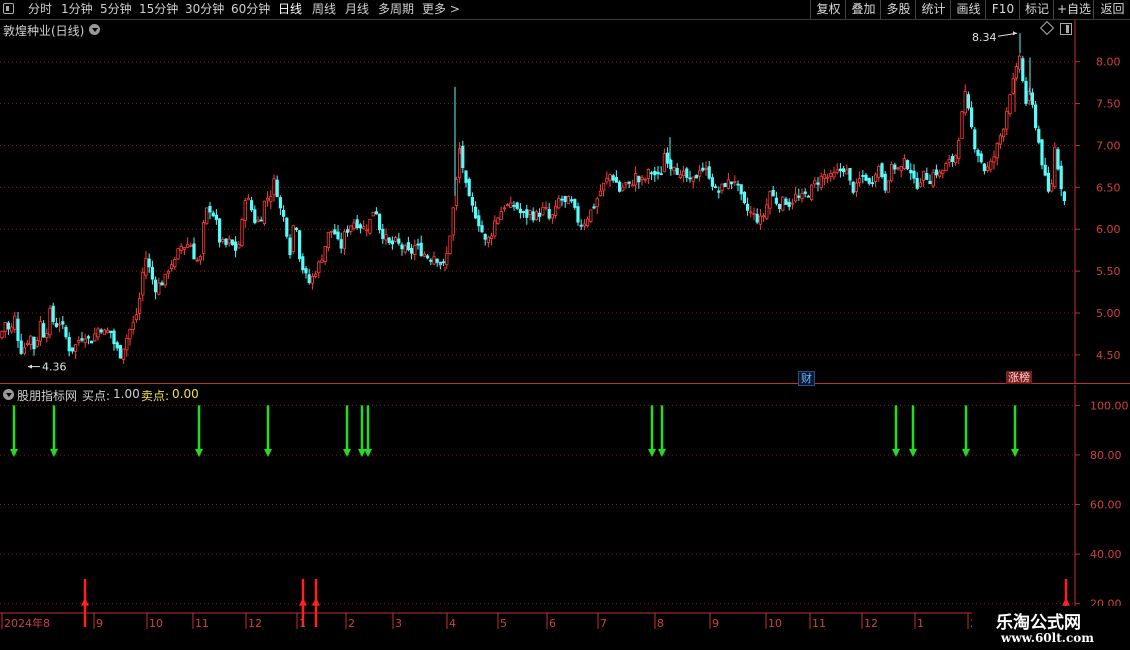  What do you see at coordinates (8, 8) in the screenshot?
I see `menu-icon` at bounding box center [8, 8].